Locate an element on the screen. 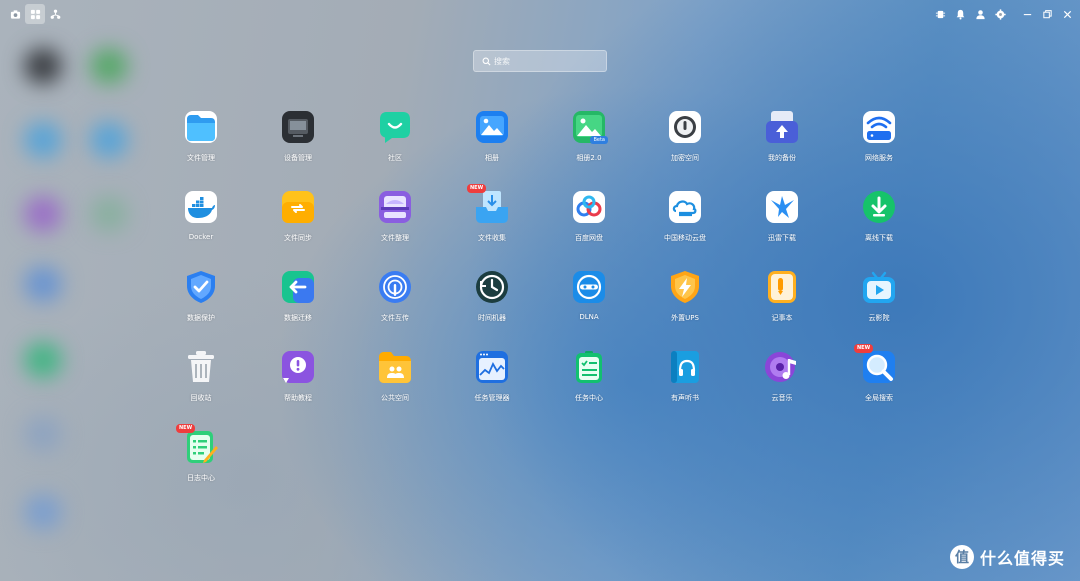 The height and width of the screenshot is (581, 1080). app-label: Docker is located at coordinates (201, 237).